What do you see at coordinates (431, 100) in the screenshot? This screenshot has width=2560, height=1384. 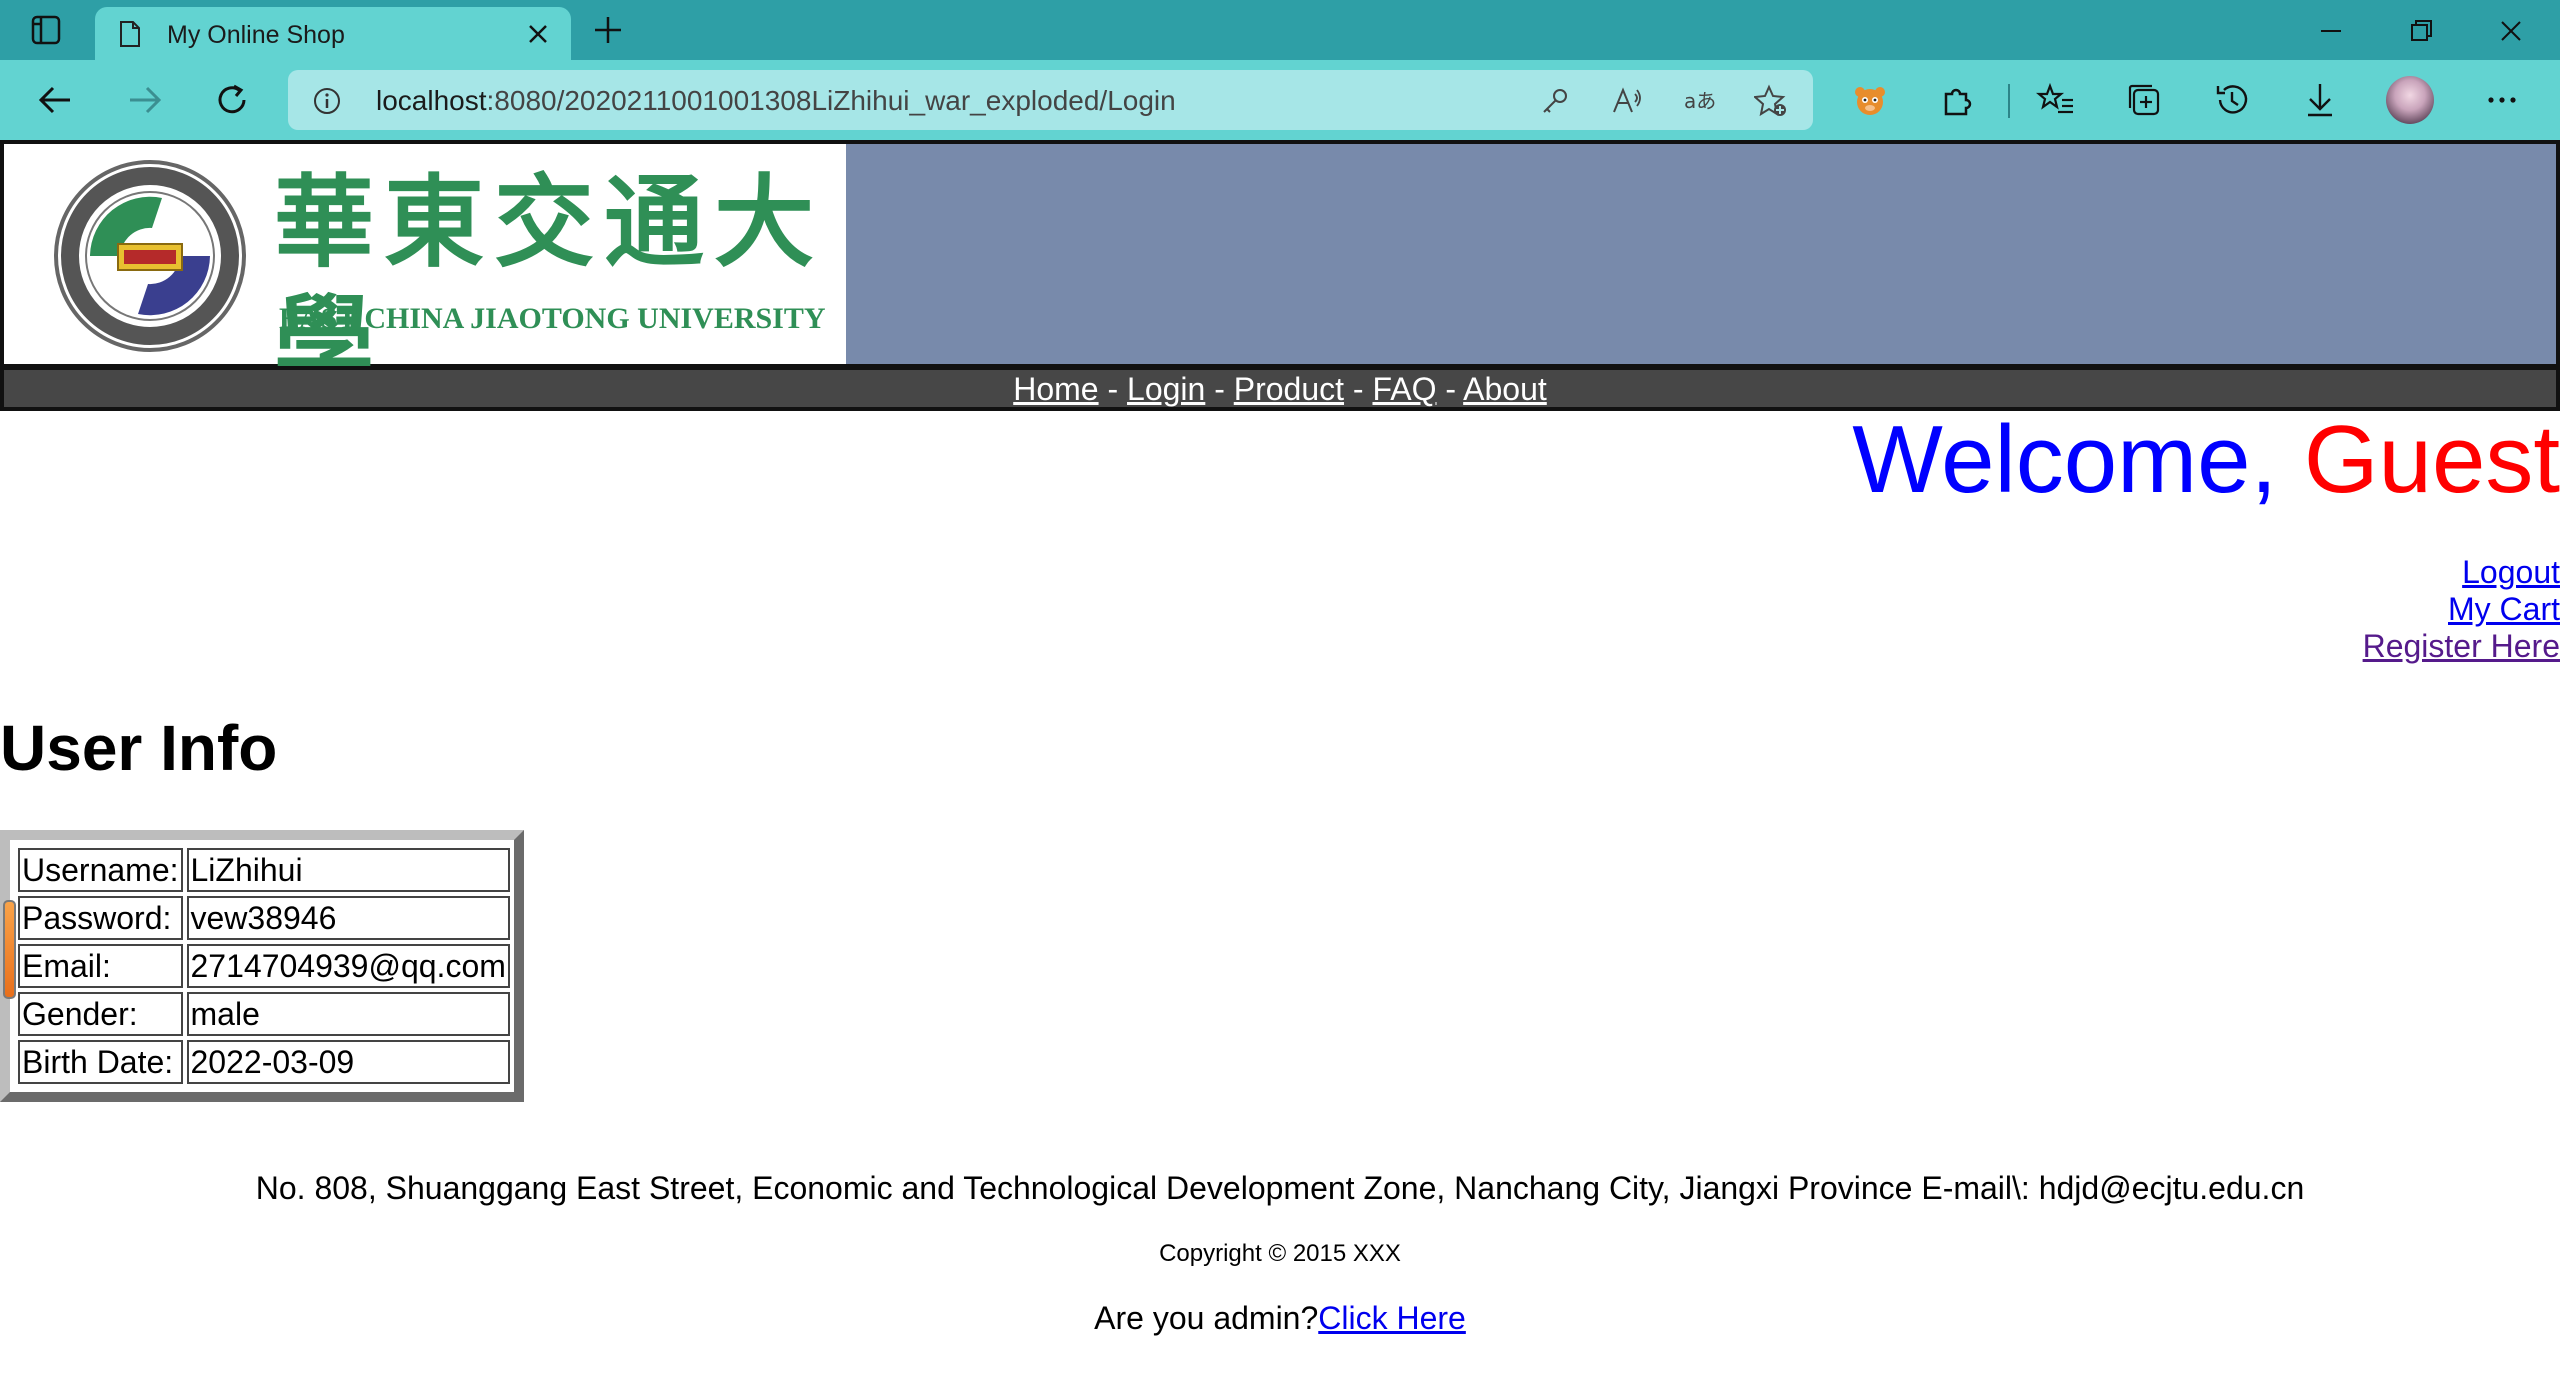 I see `url-host: localhost` at bounding box center [431, 100].